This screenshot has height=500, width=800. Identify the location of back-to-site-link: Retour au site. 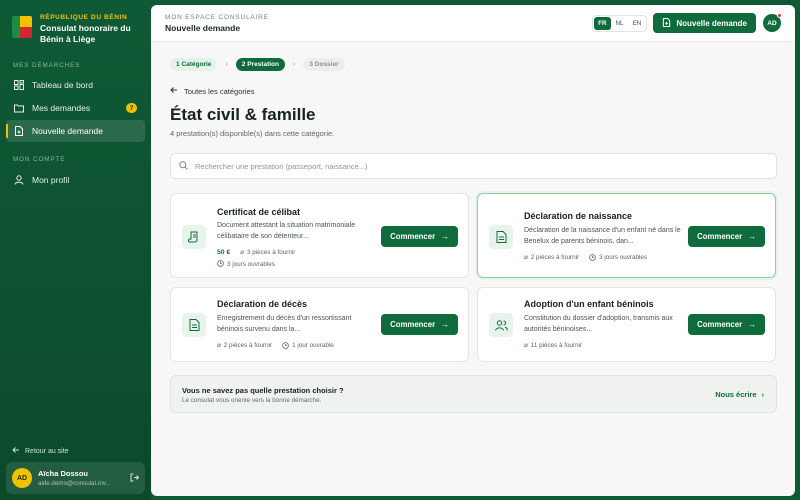
(40, 451).